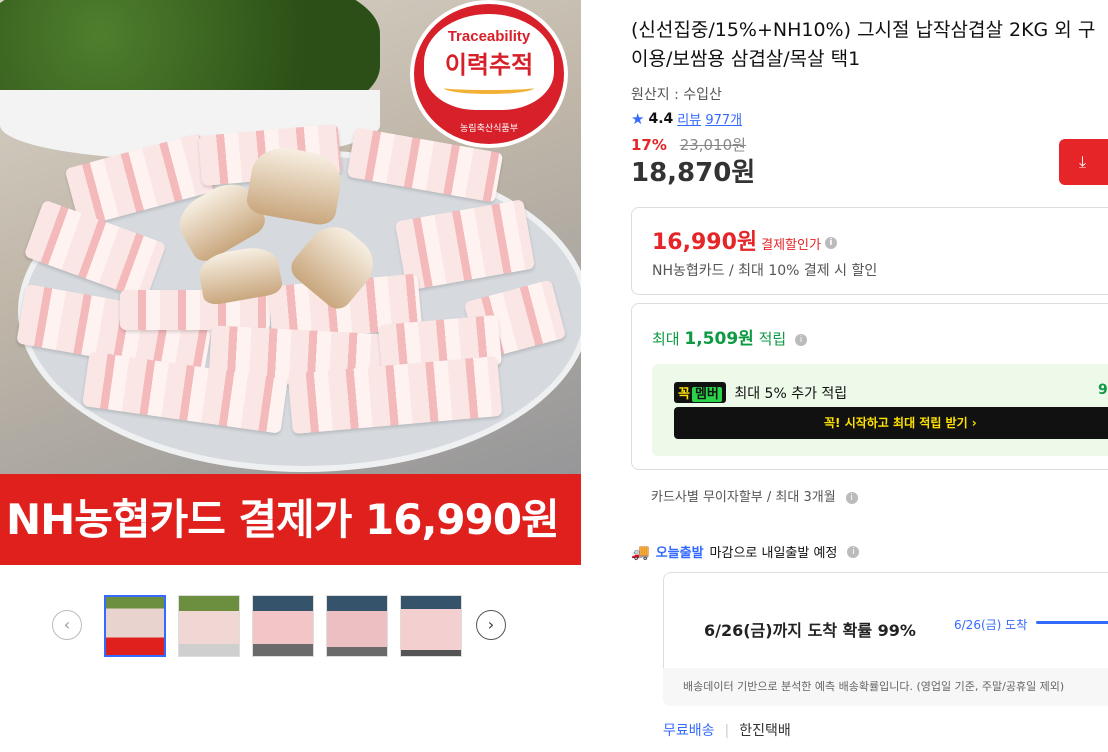 This screenshot has width=1108, height=752. I want to click on traceability-badge: Traceability 이력추적 농림축산식품부, so click(489, 74).